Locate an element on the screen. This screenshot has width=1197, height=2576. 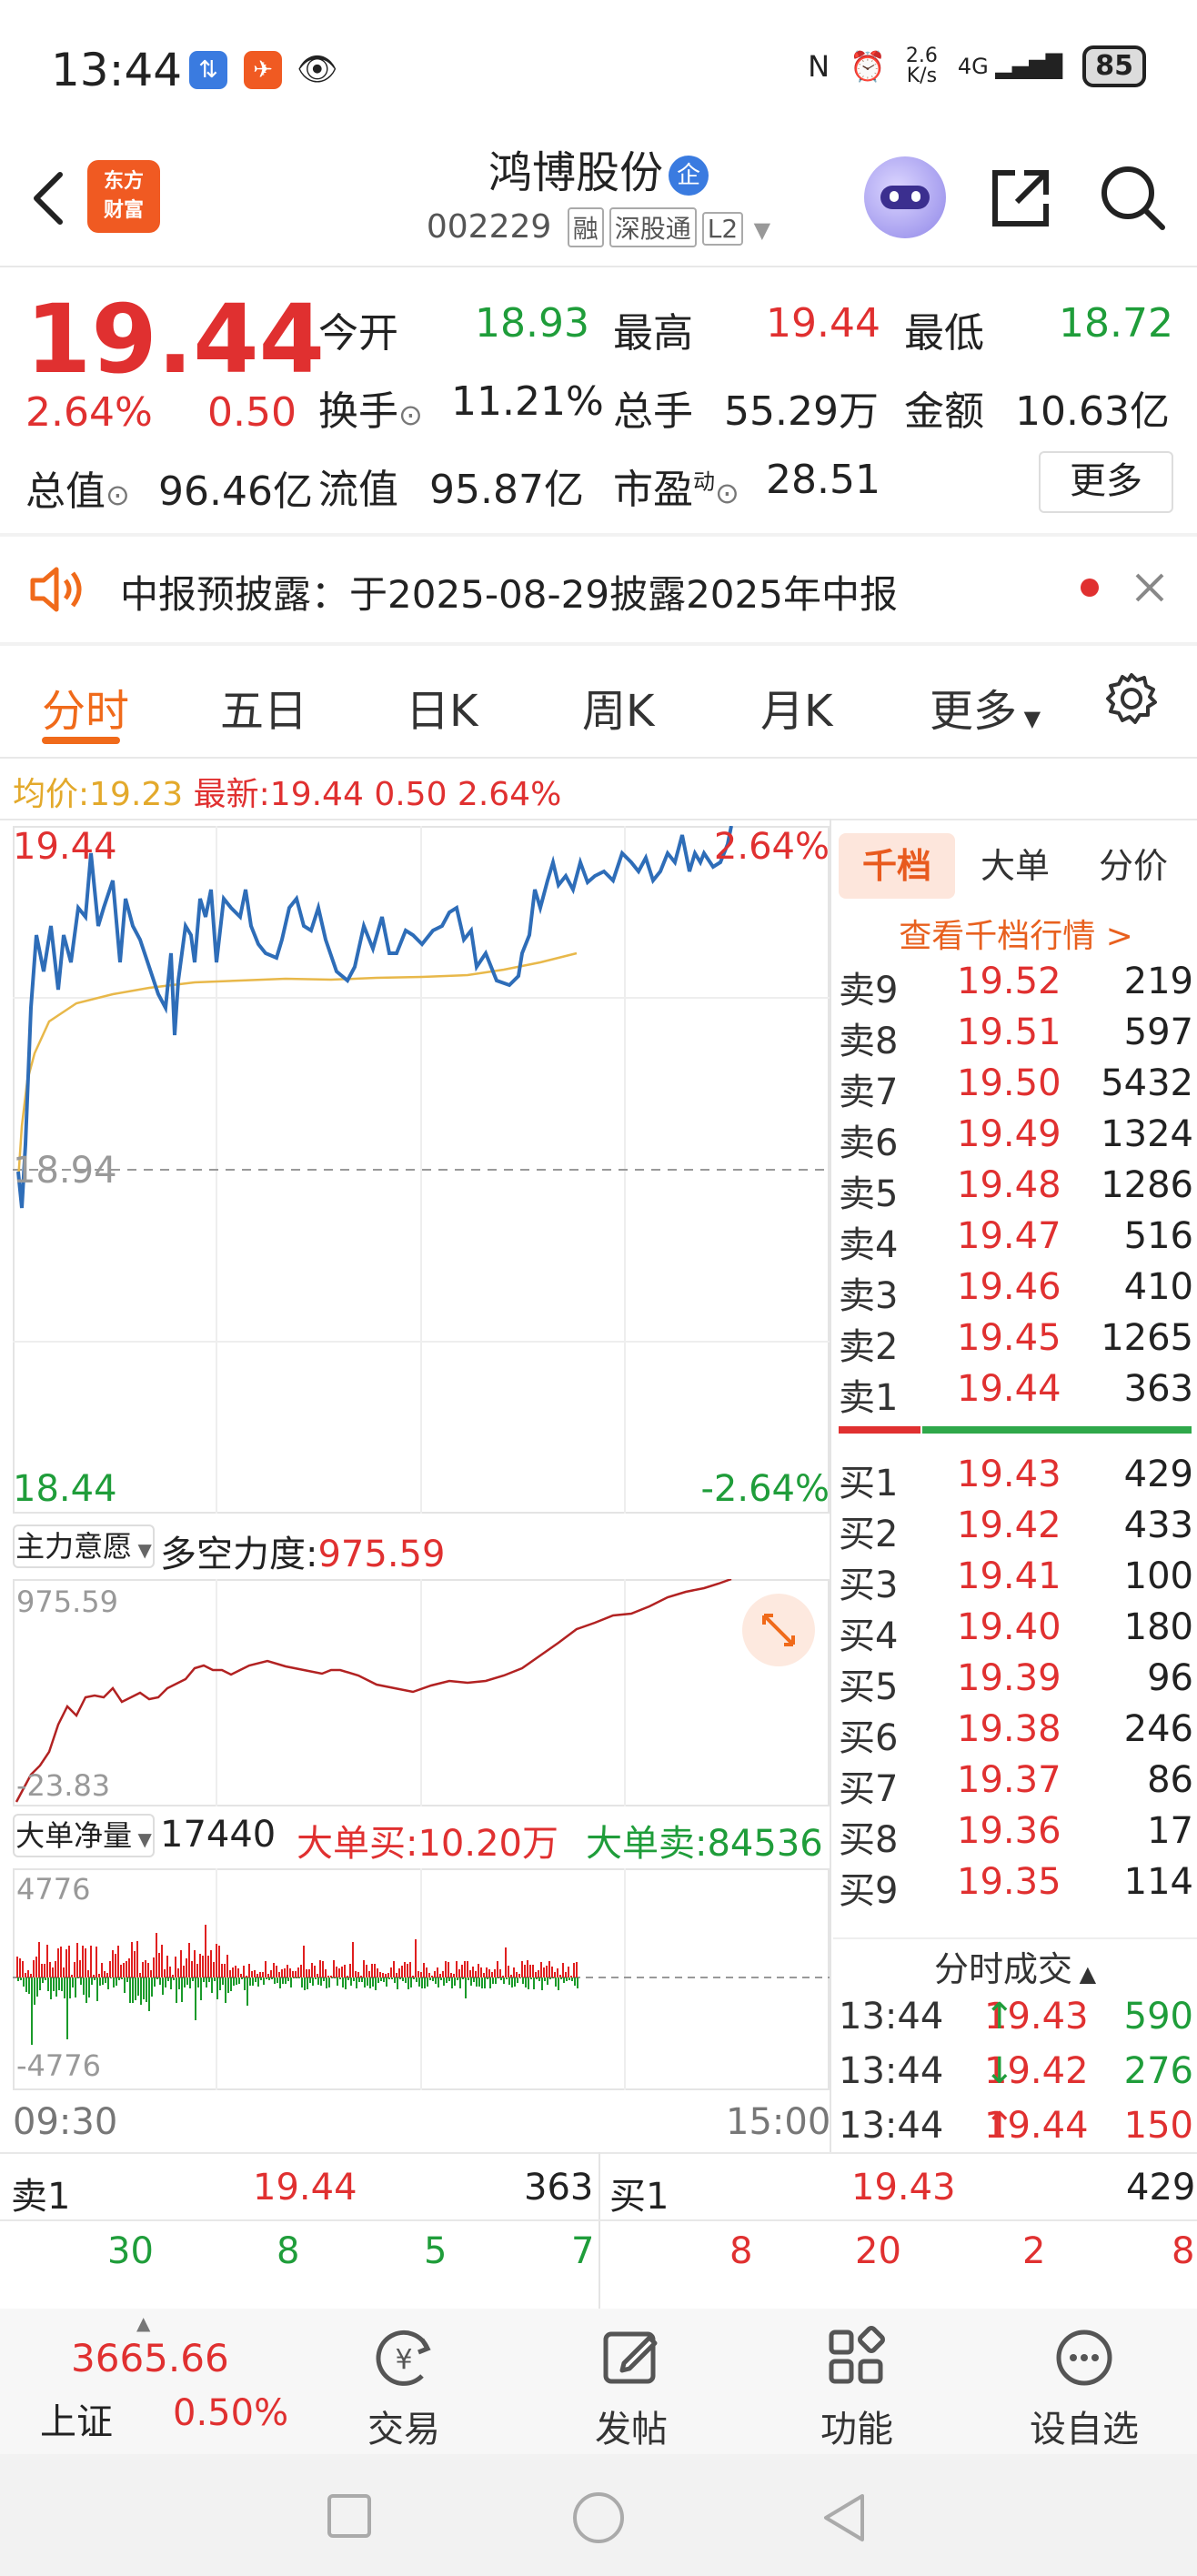
home-icon is located at coordinates (598, 2517).